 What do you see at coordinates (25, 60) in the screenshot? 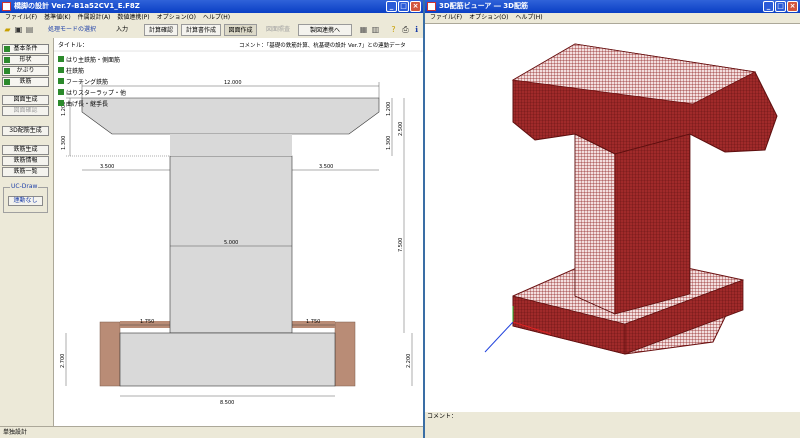
I see `check-shape: 形状` at bounding box center [25, 60].